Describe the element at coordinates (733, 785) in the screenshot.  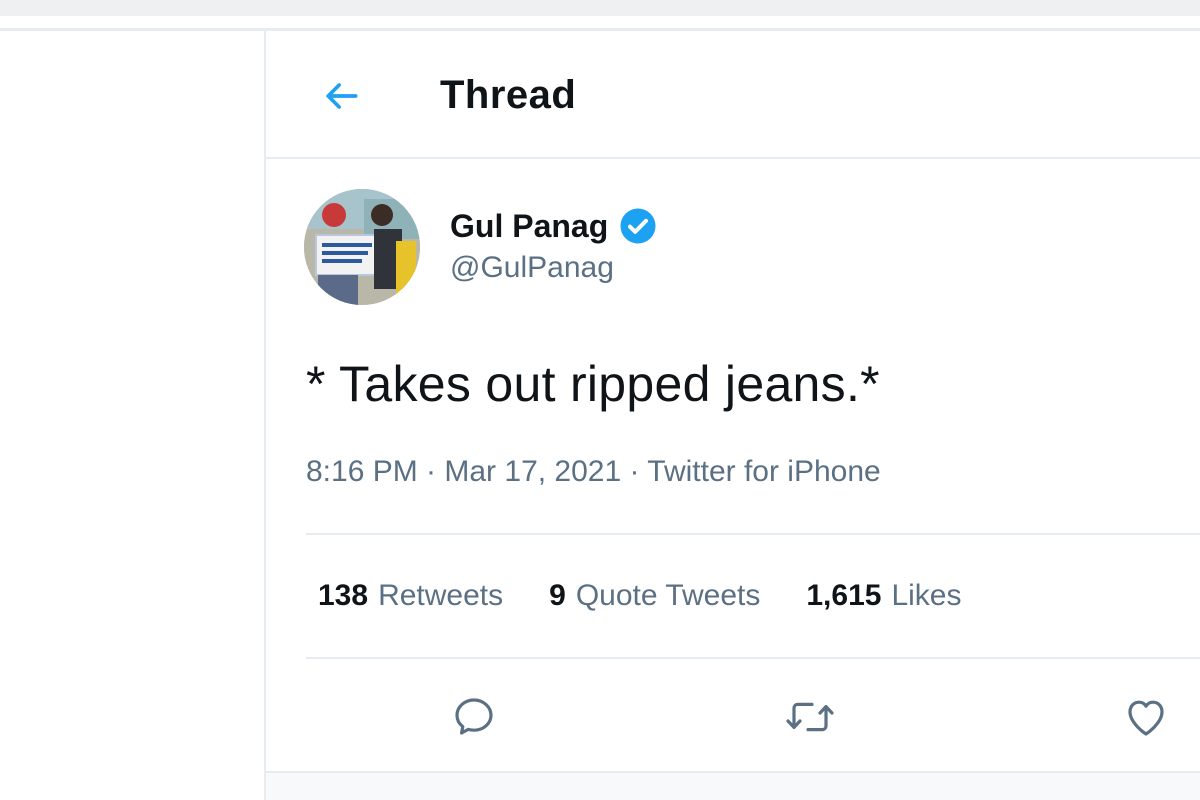
I see `thread-bottom-divider` at that location.